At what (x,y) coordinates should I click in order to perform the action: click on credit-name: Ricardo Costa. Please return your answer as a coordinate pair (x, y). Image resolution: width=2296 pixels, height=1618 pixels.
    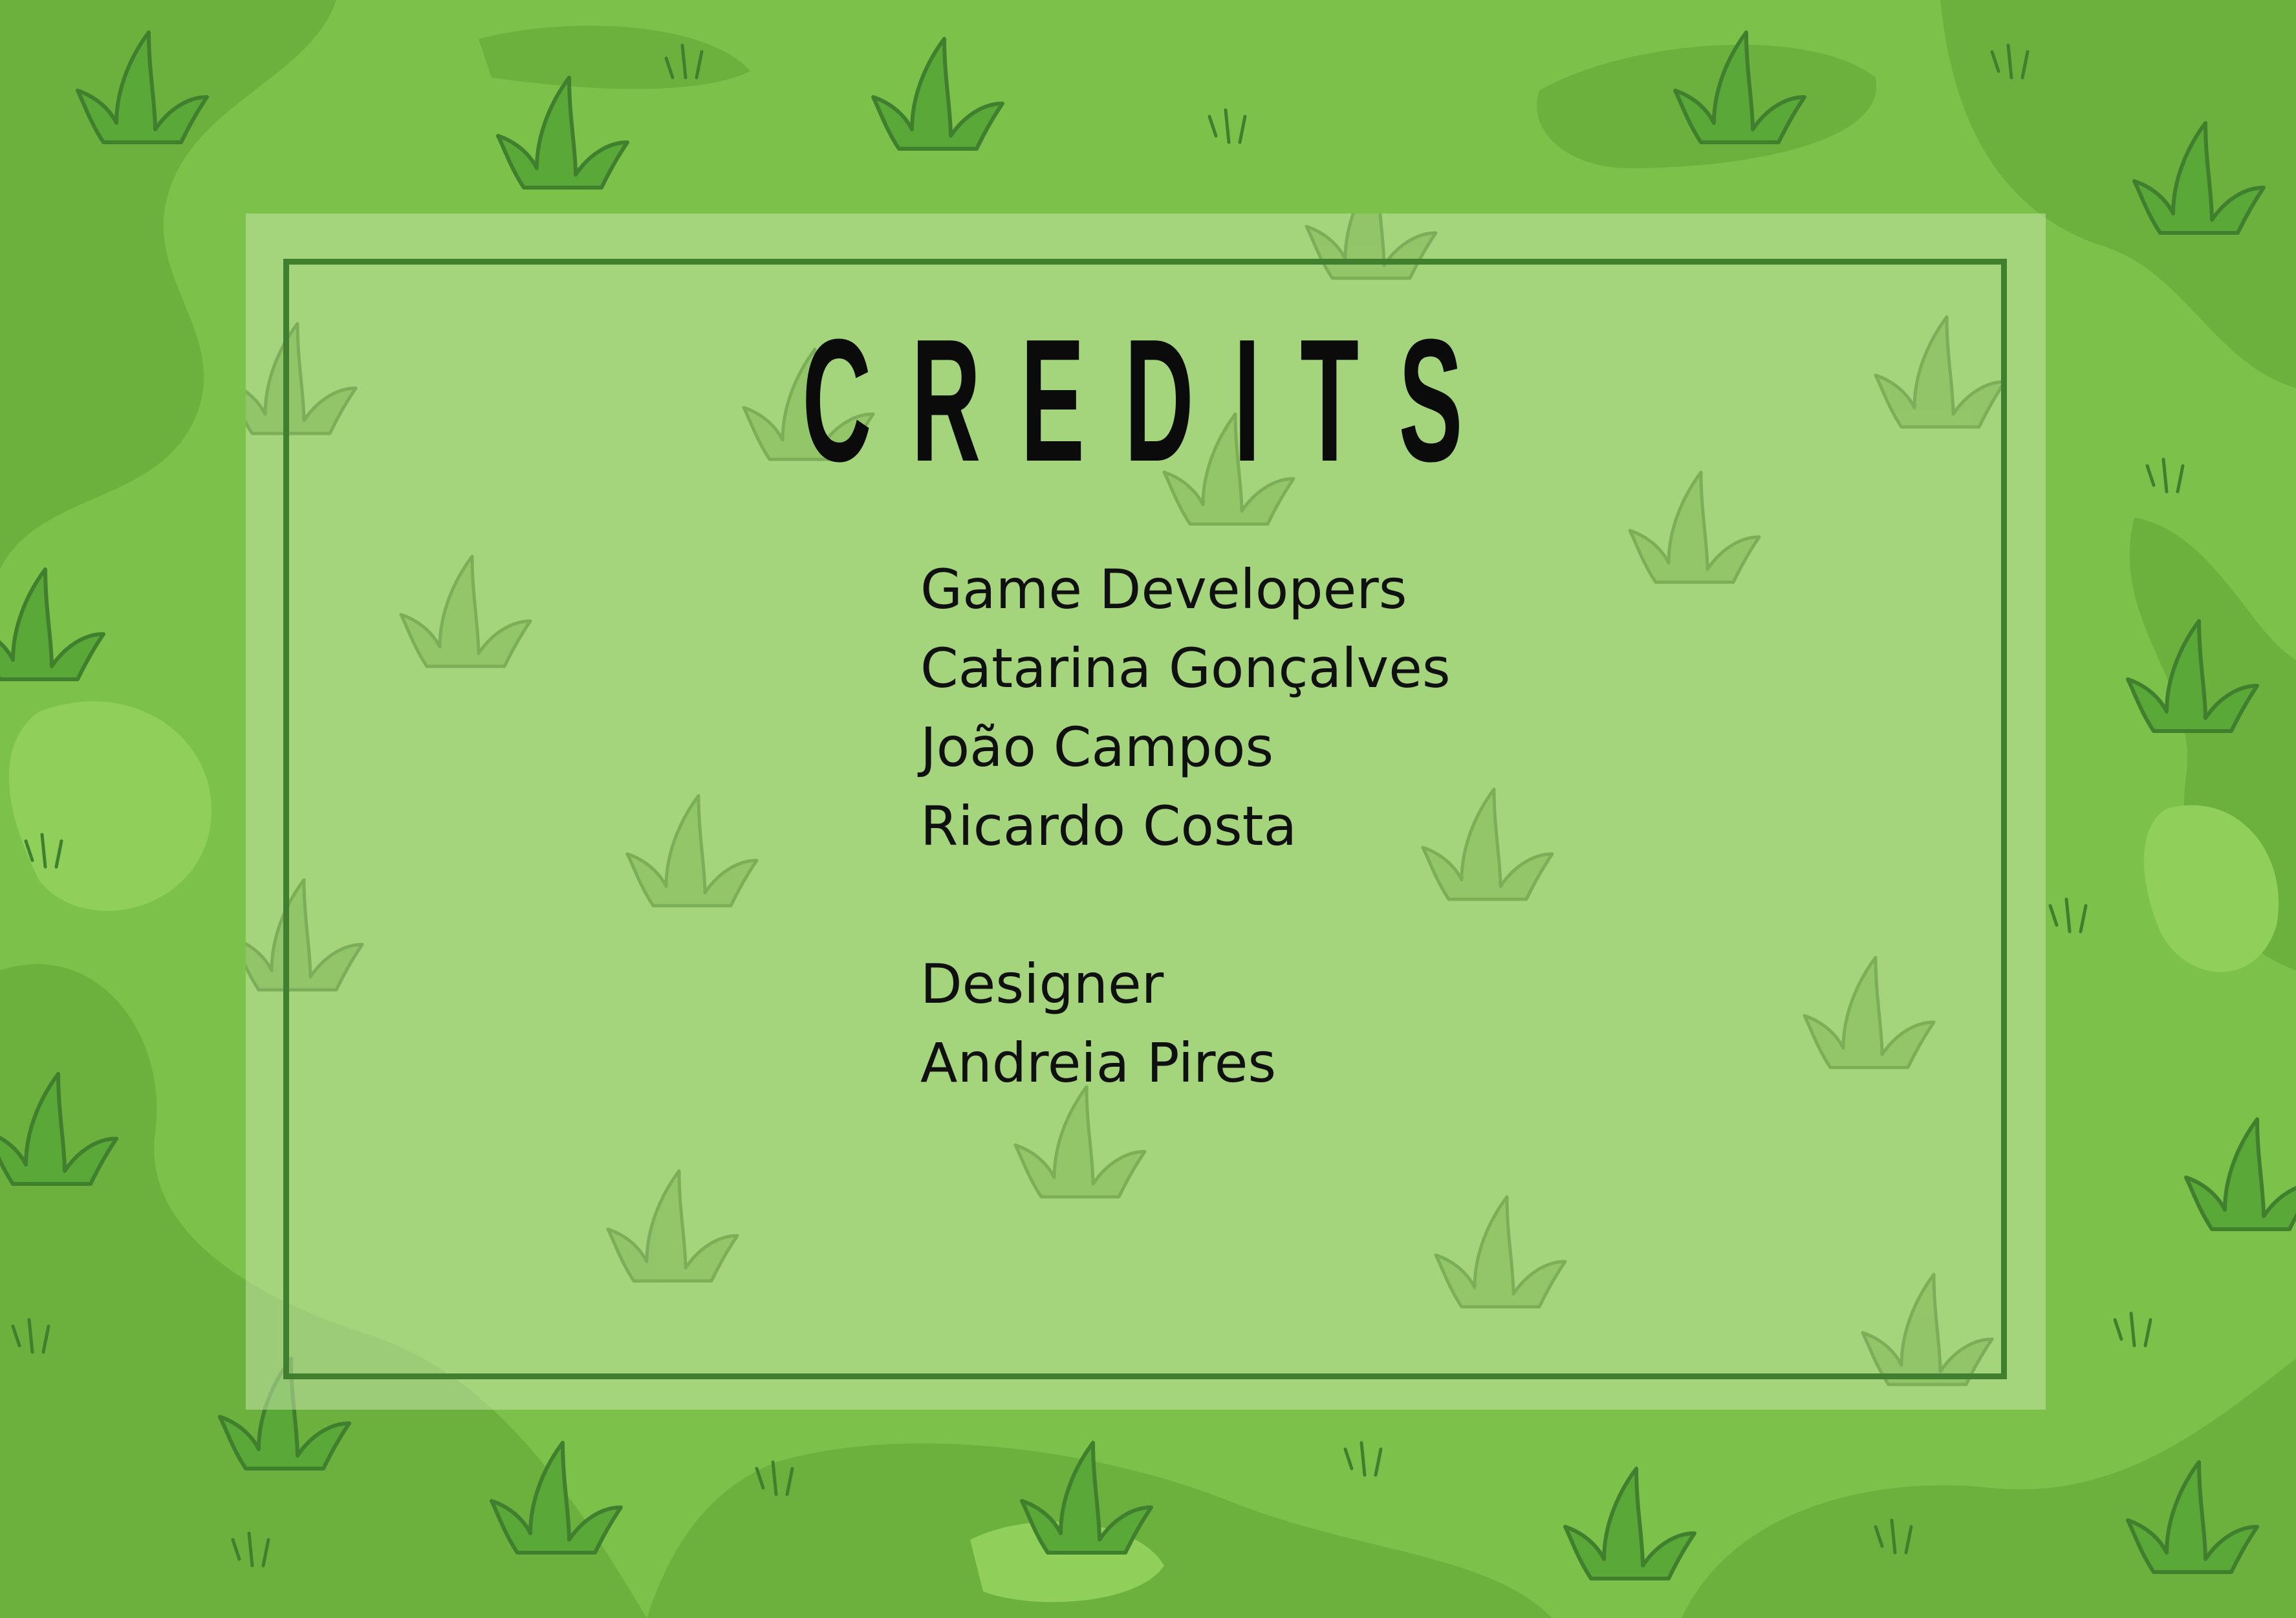
    Looking at the image, I should click on (1108, 826).